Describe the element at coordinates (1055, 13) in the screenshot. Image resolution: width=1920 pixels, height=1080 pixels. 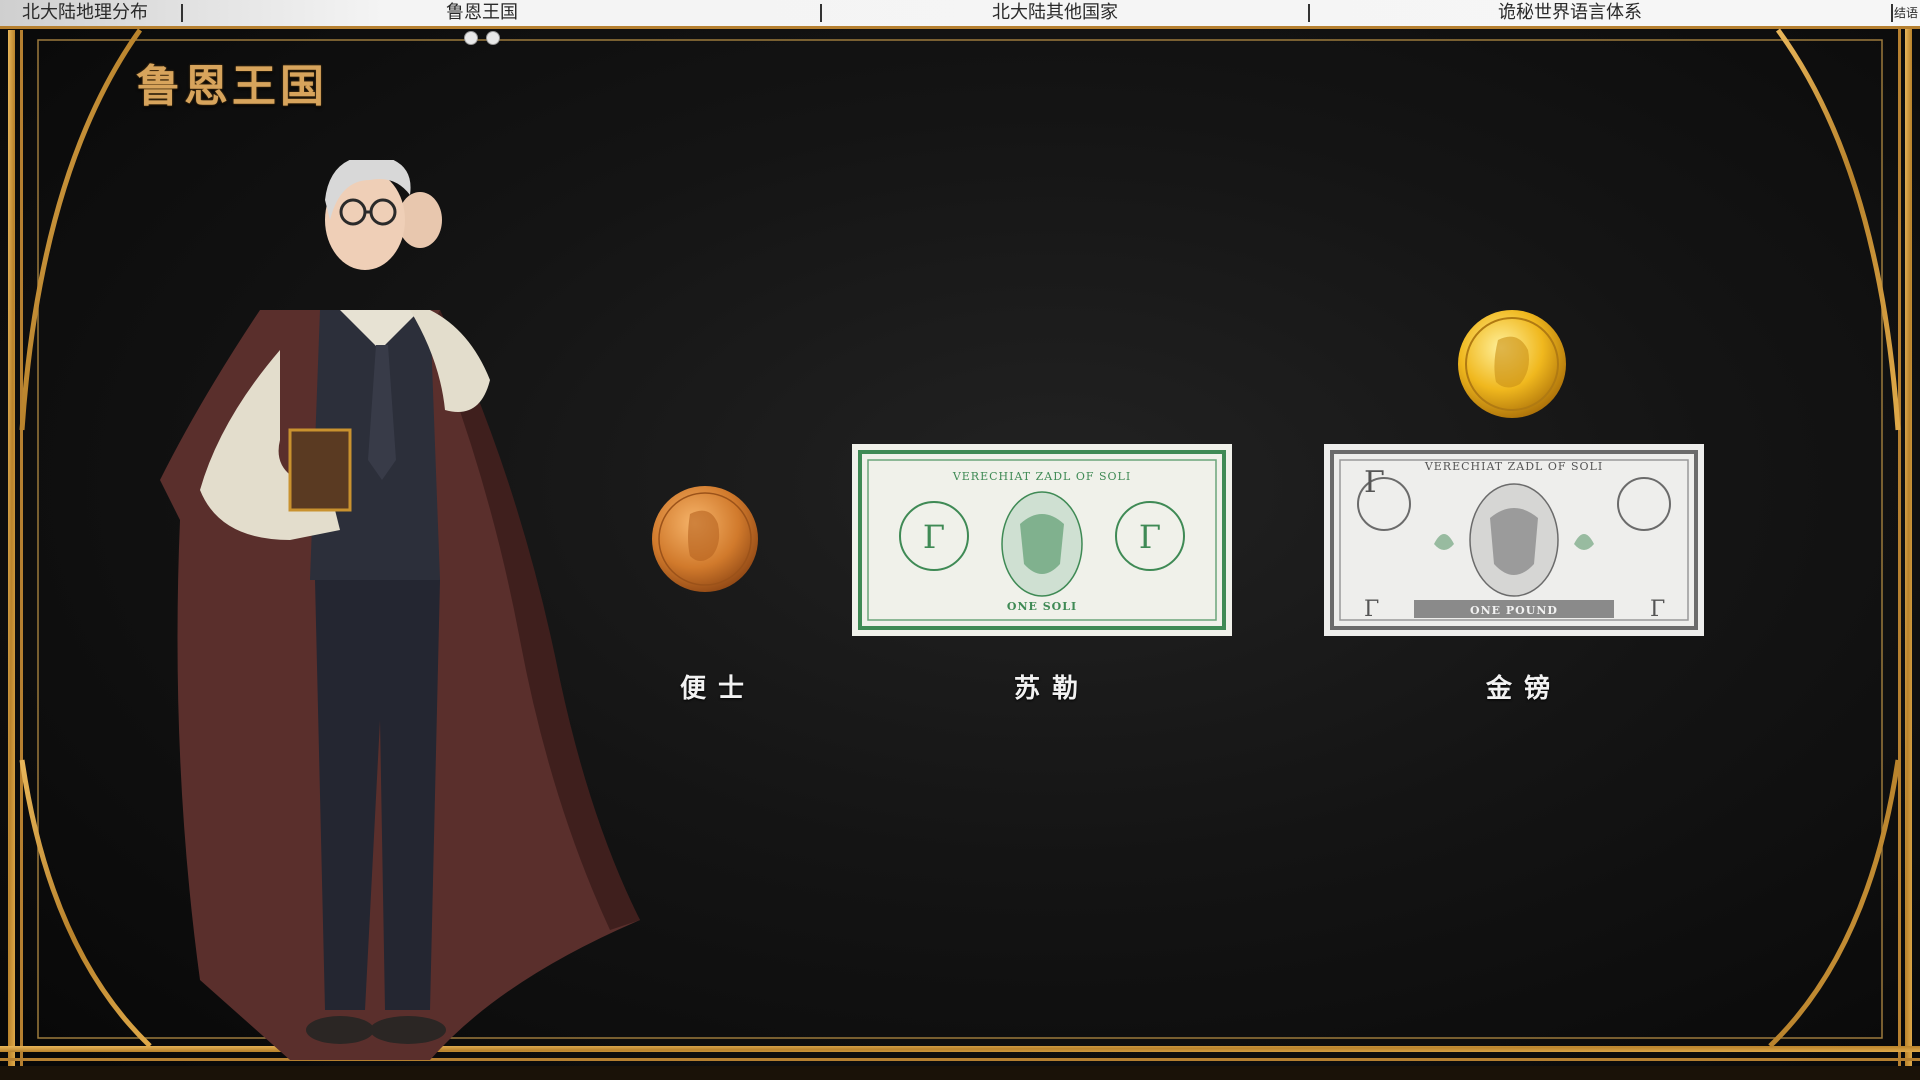
I see `nav-tab-other-north-countries: 北大陆其他国家` at that location.